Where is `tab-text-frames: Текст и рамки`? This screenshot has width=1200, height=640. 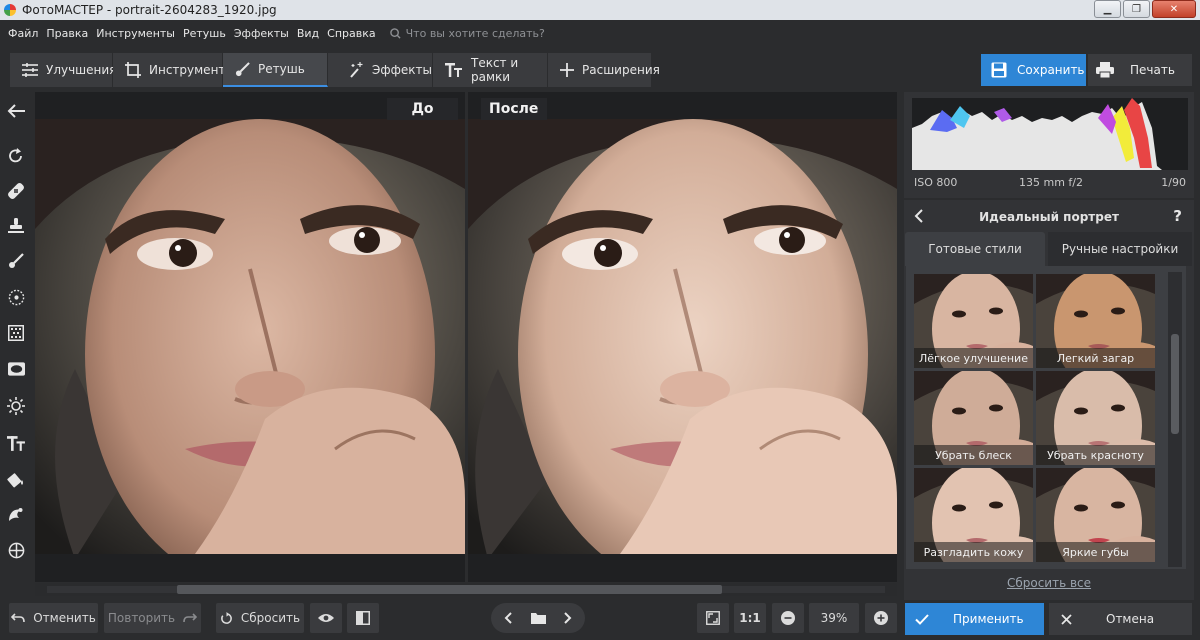
tab-text-frames: Текст и рамки is located at coordinates (490, 70).